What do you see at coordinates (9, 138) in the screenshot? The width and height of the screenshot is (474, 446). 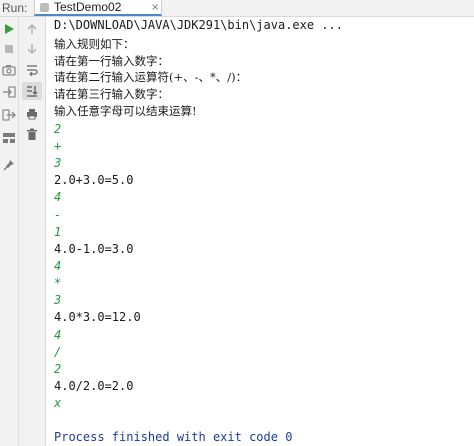 I see `layout-icon` at bounding box center [9, 138].